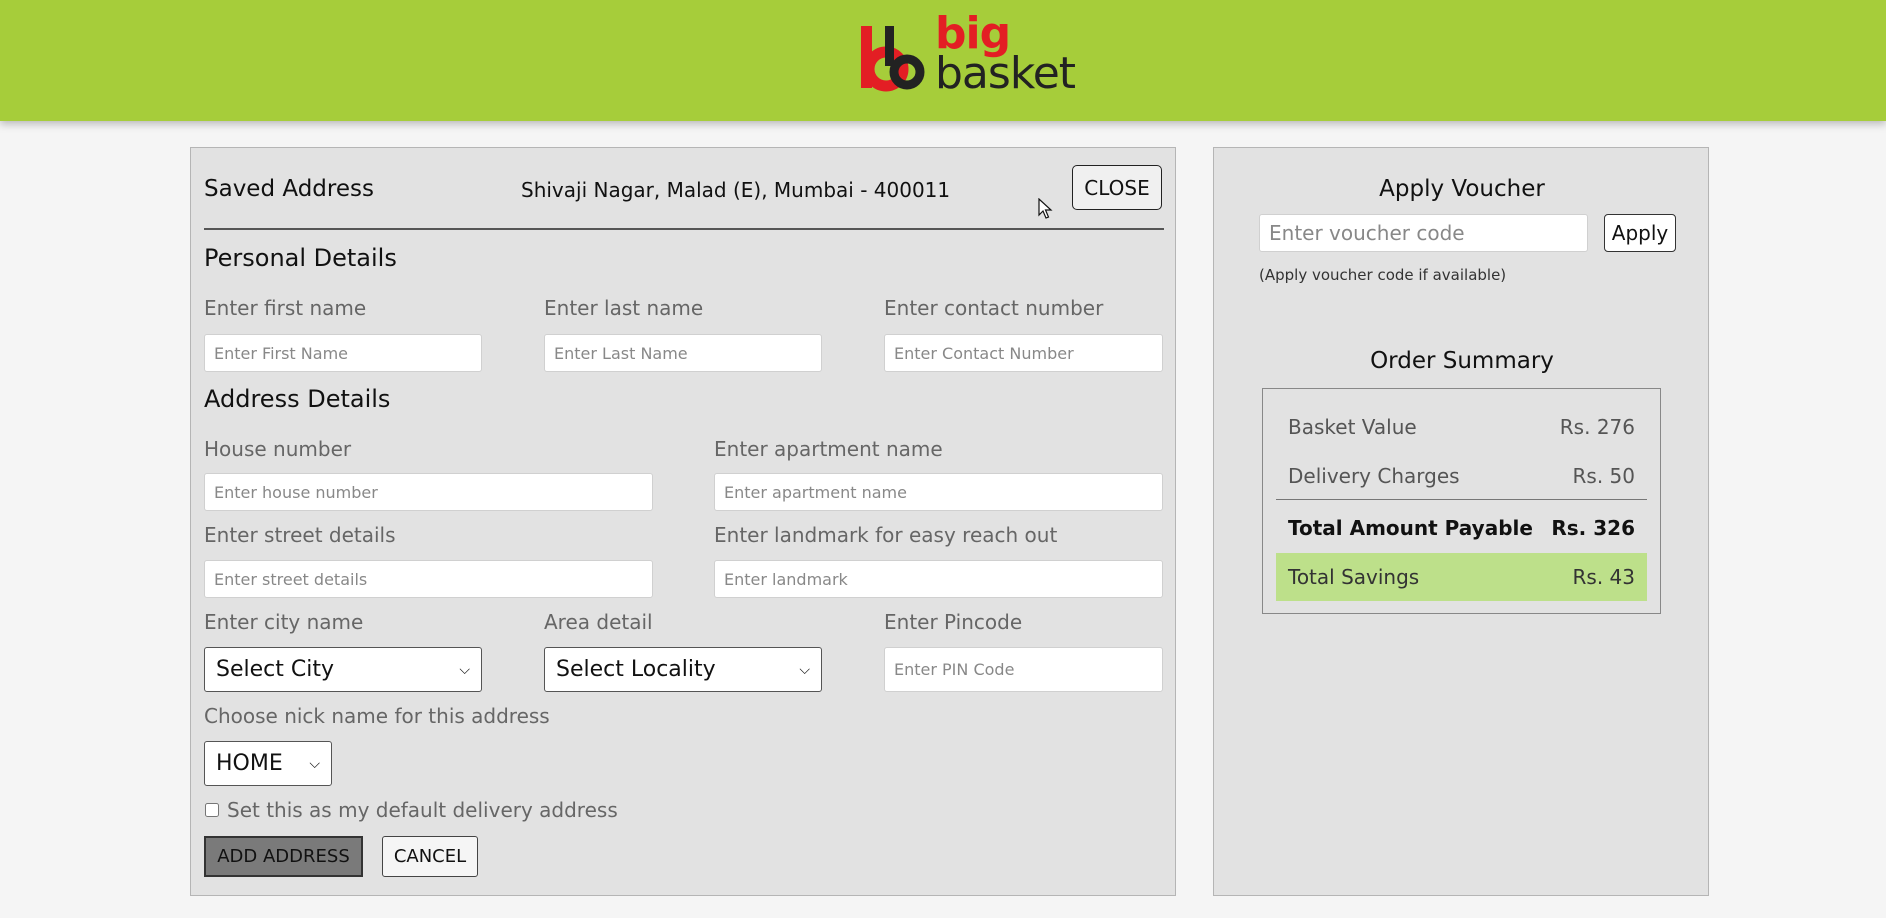  What do you see at coordinates (938, 492) in the screenshot?
I see `apartment-name-input` at bounding box center [938, 492].